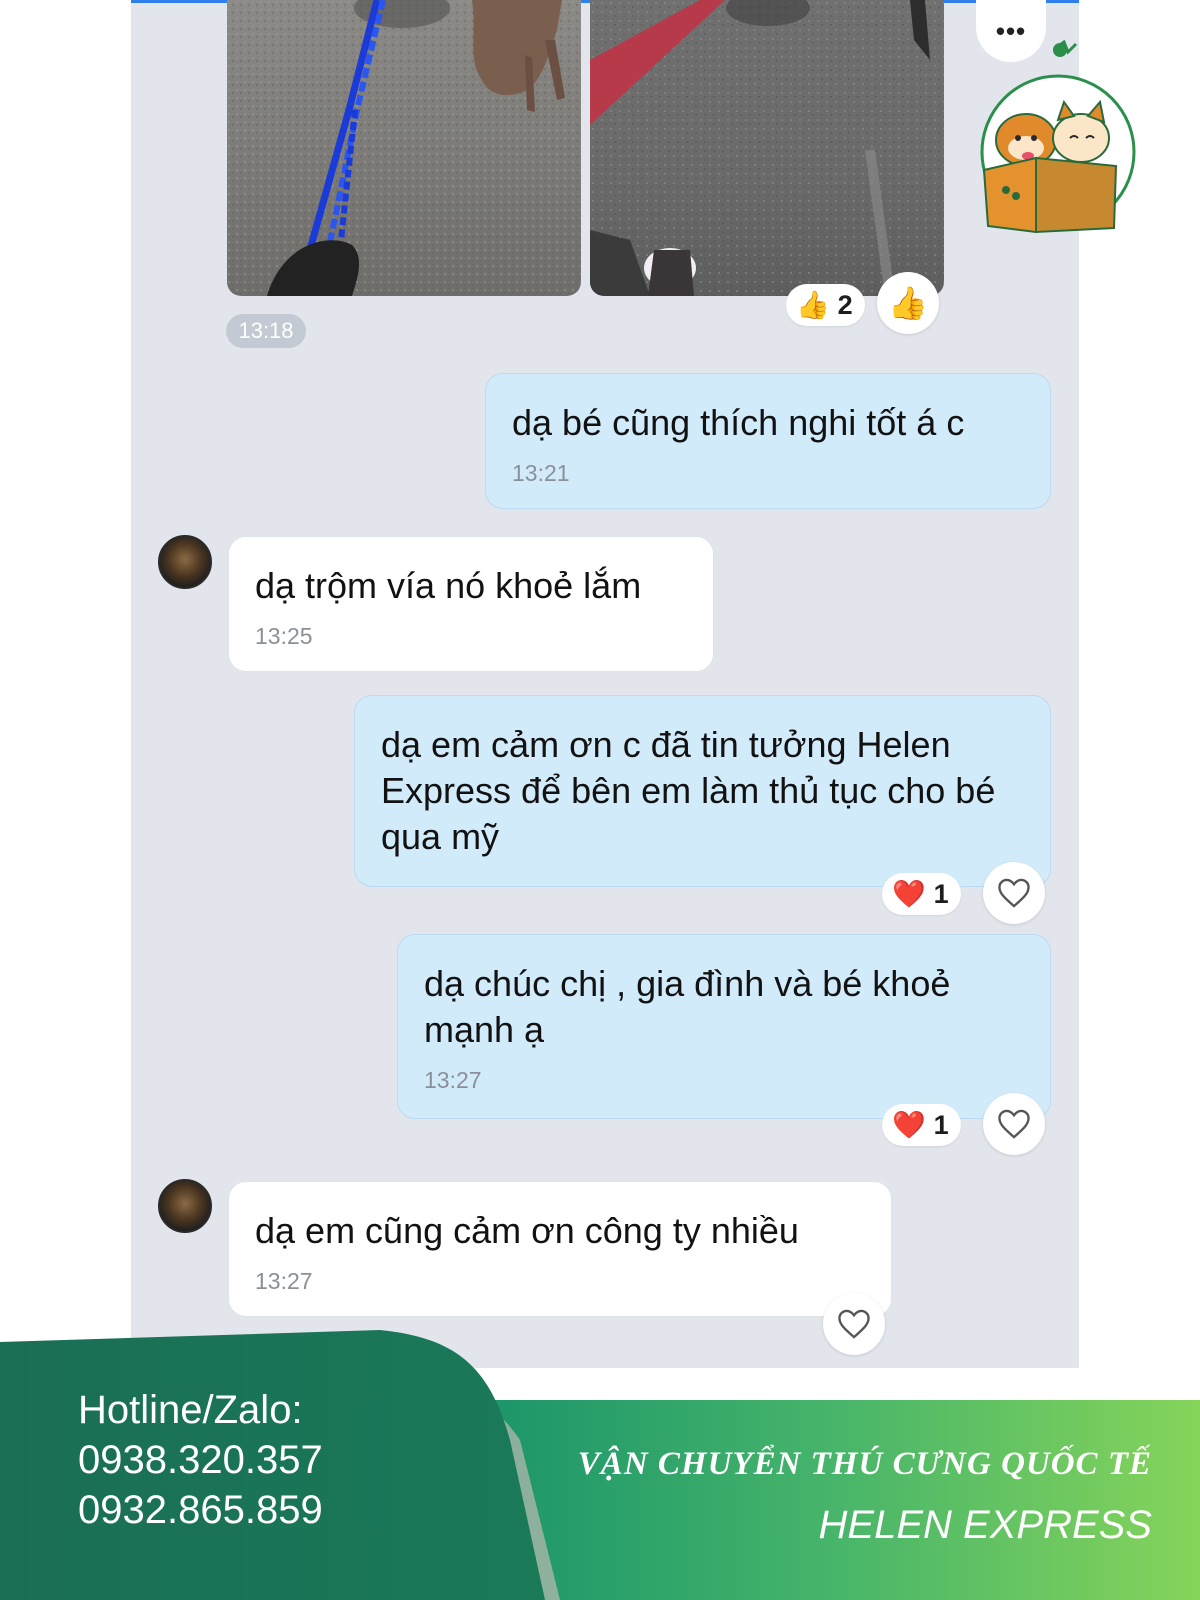 The image size is (1200, 1600). I want to click on shared-photo-dog, so click(404, 148).